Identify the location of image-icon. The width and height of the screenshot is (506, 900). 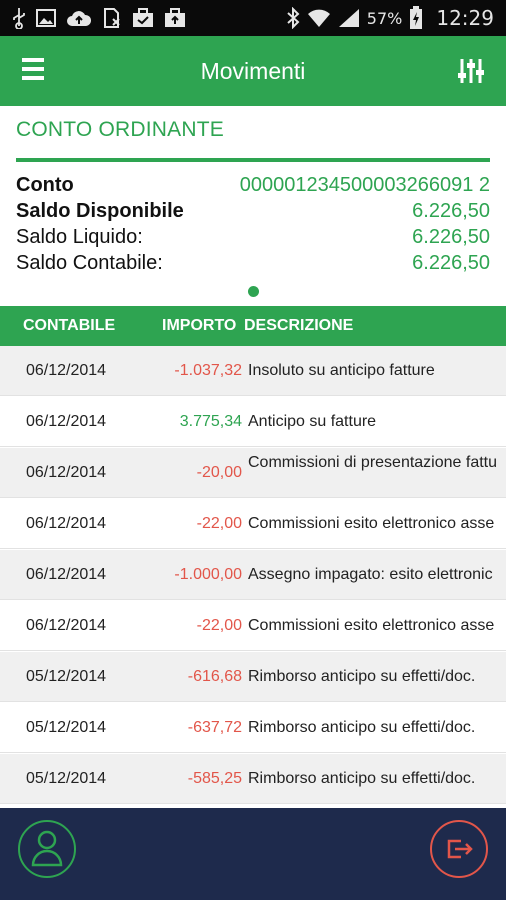
(46, 18).